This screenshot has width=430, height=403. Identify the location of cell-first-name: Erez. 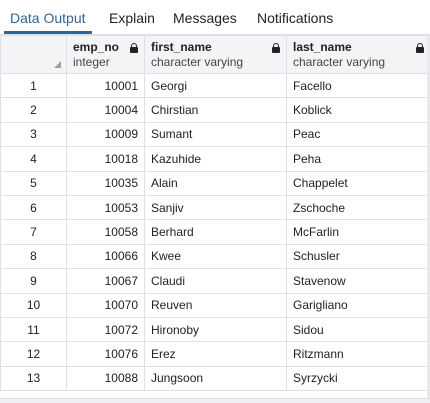
(215, 354).